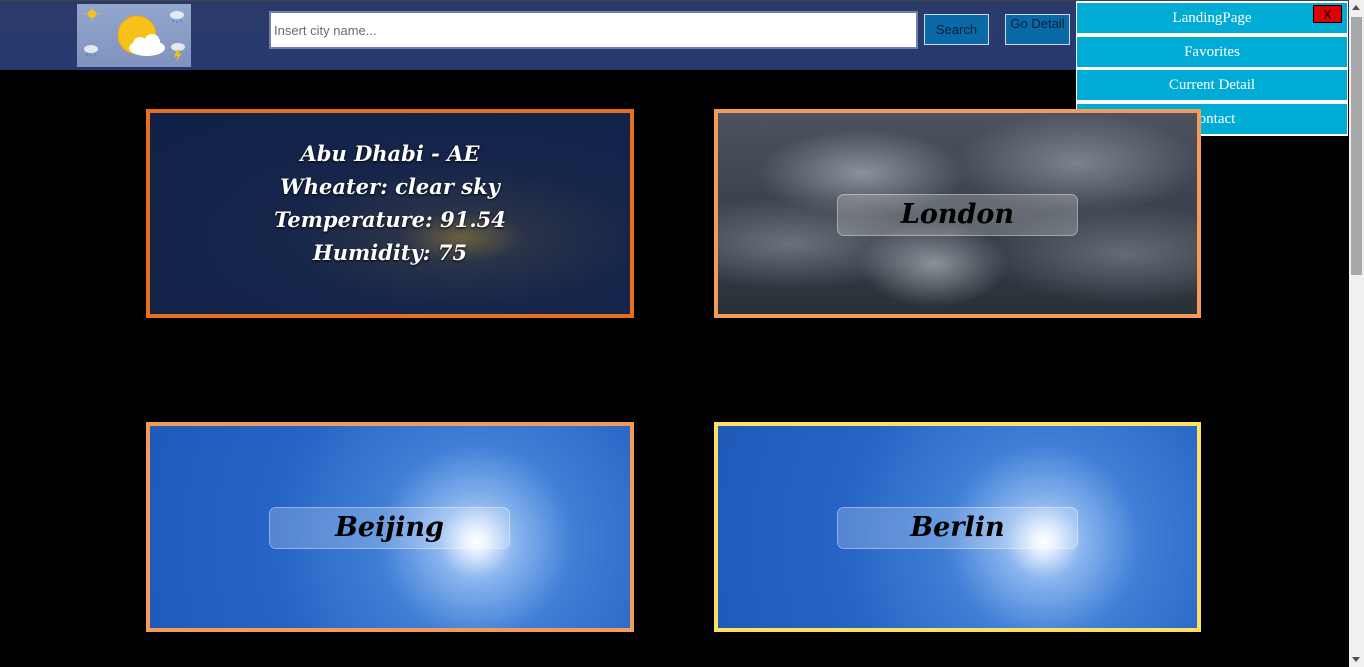 Image resolution: width=1364 pixels, height=667 pixels. What do you see at coordinates (1356, 146) in the screenshot?
I see `scrollbar-thumb` at bounding box center [1356, 146].